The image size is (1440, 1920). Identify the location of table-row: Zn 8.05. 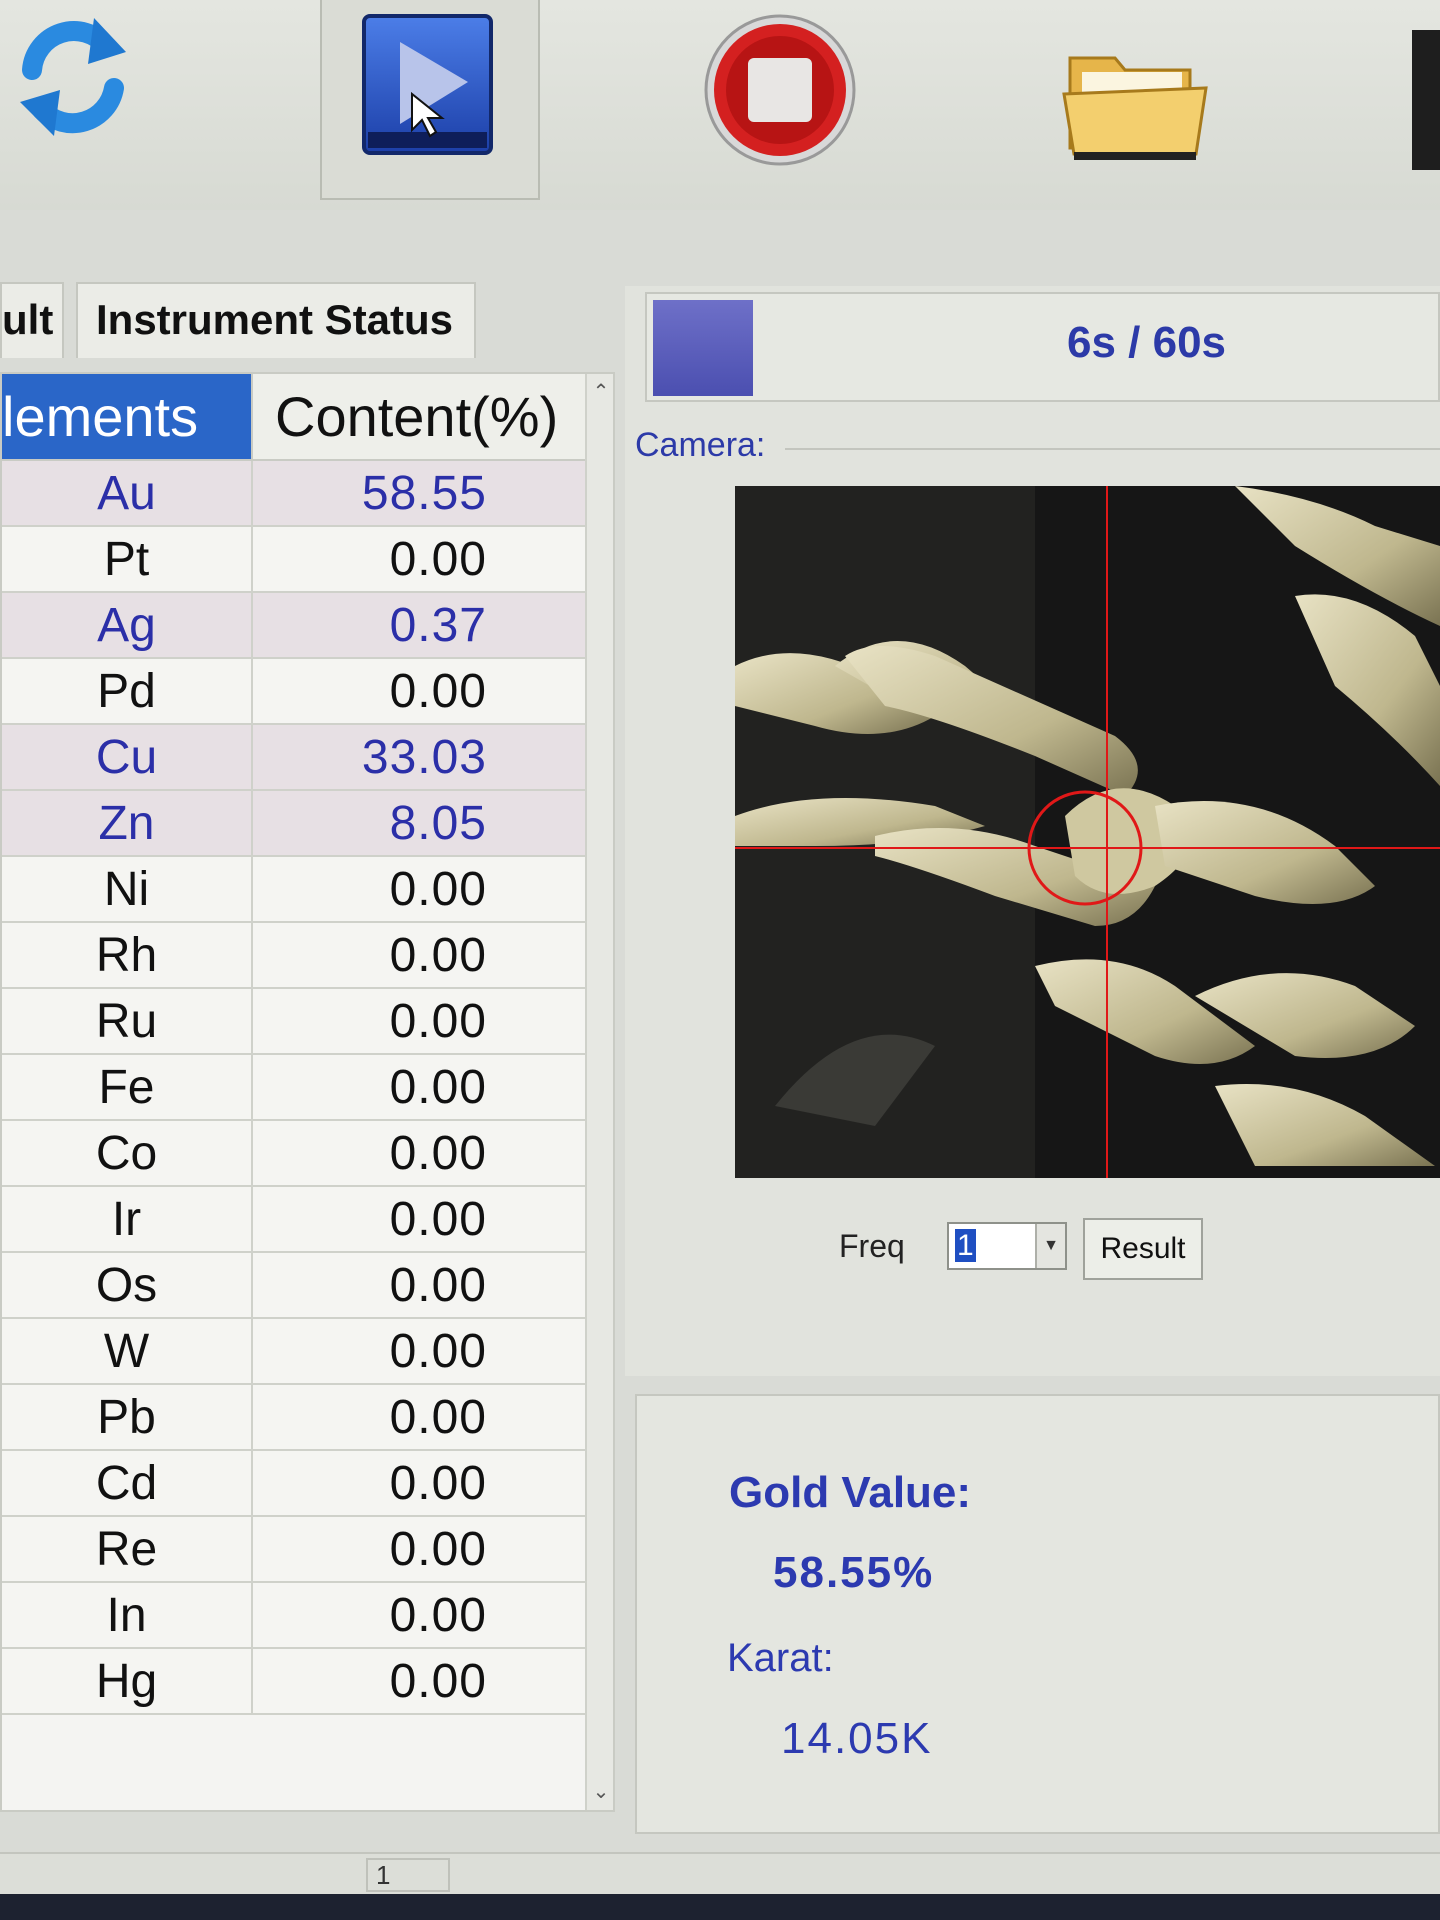
(294, 823).